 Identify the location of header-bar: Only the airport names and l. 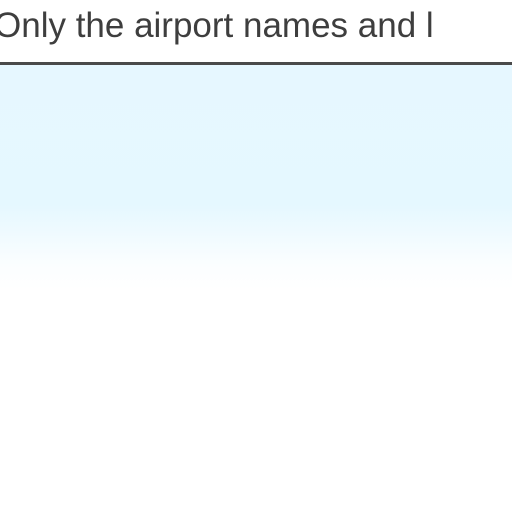
(256, 31).